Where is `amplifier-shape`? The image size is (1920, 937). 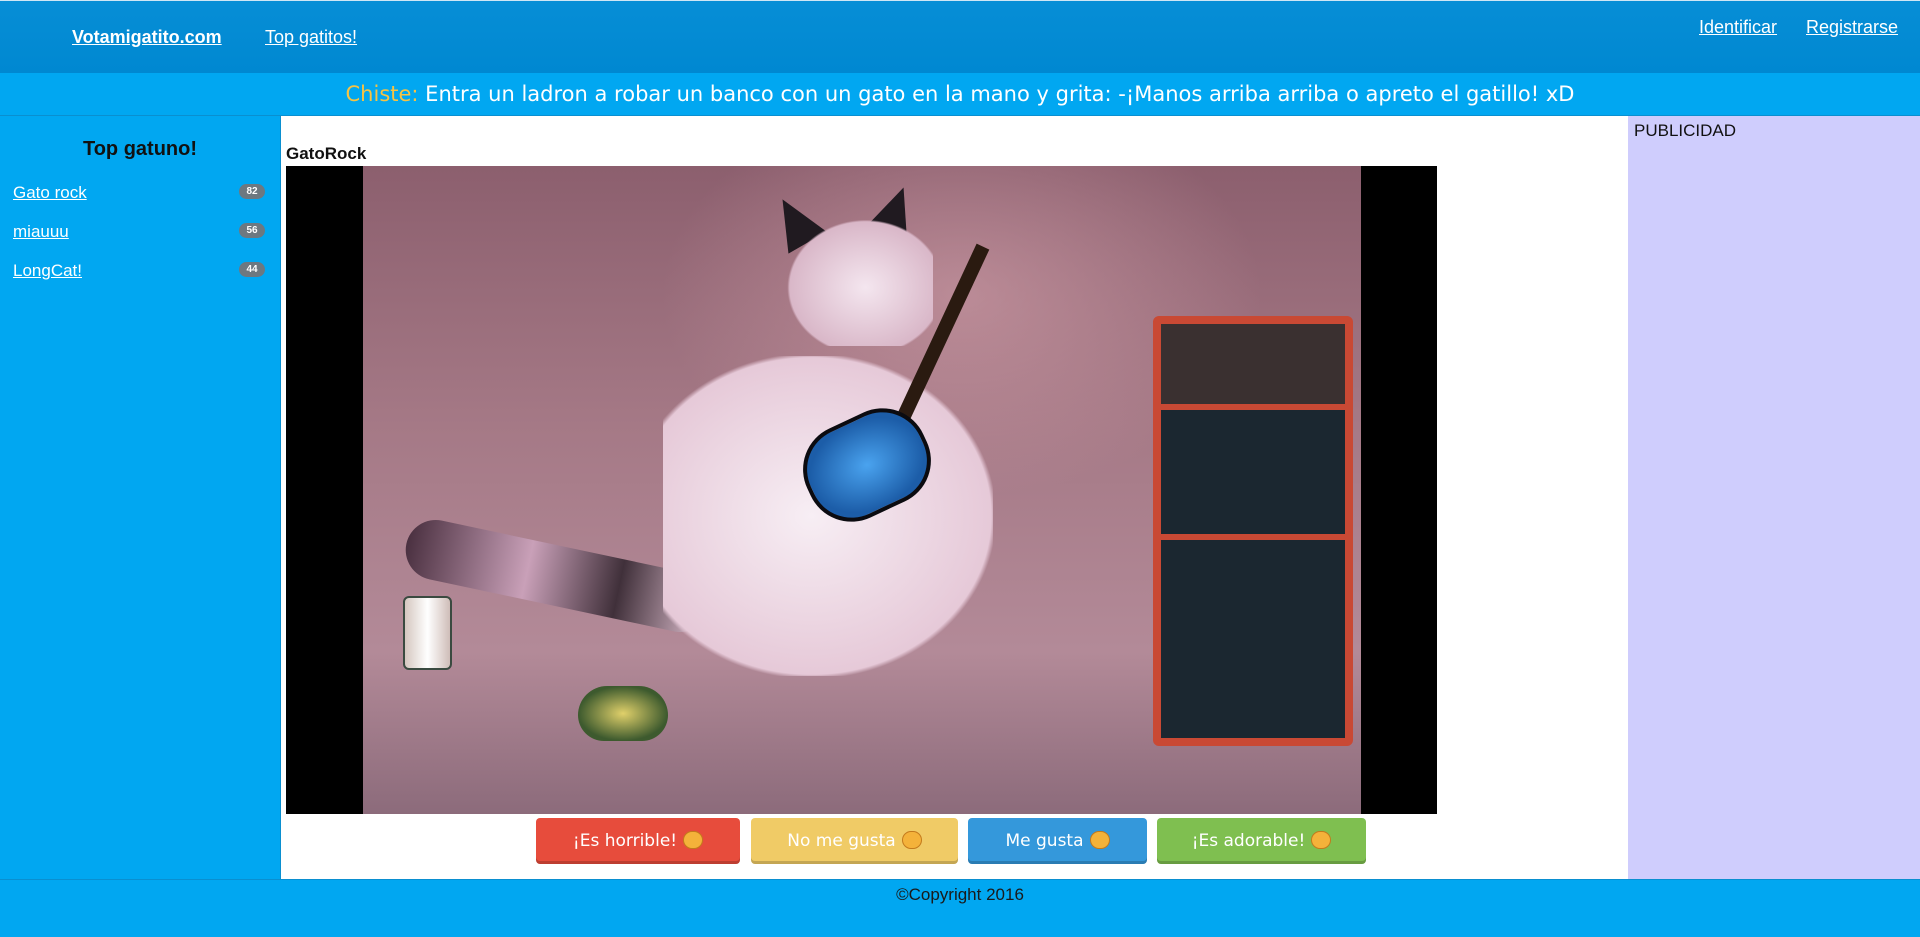 amplifier-shape is located at coordinates (1253, 531).